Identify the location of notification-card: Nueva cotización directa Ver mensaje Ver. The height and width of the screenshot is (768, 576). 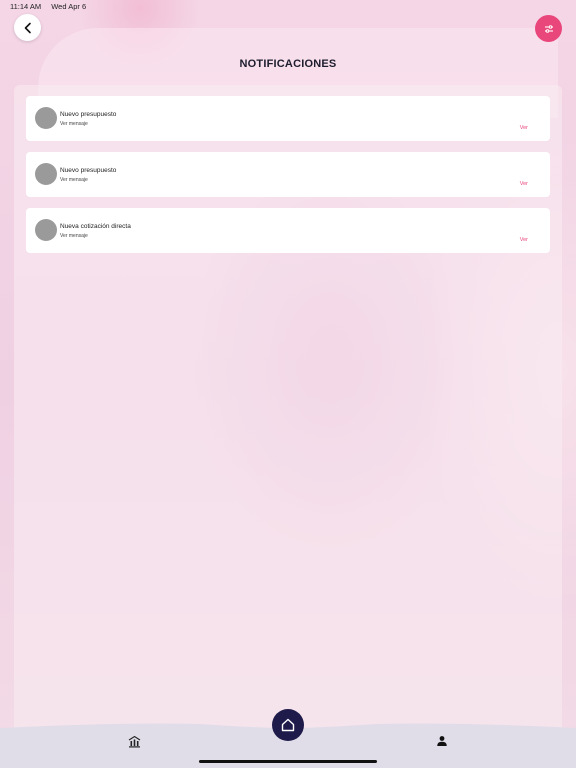
(288, 230).